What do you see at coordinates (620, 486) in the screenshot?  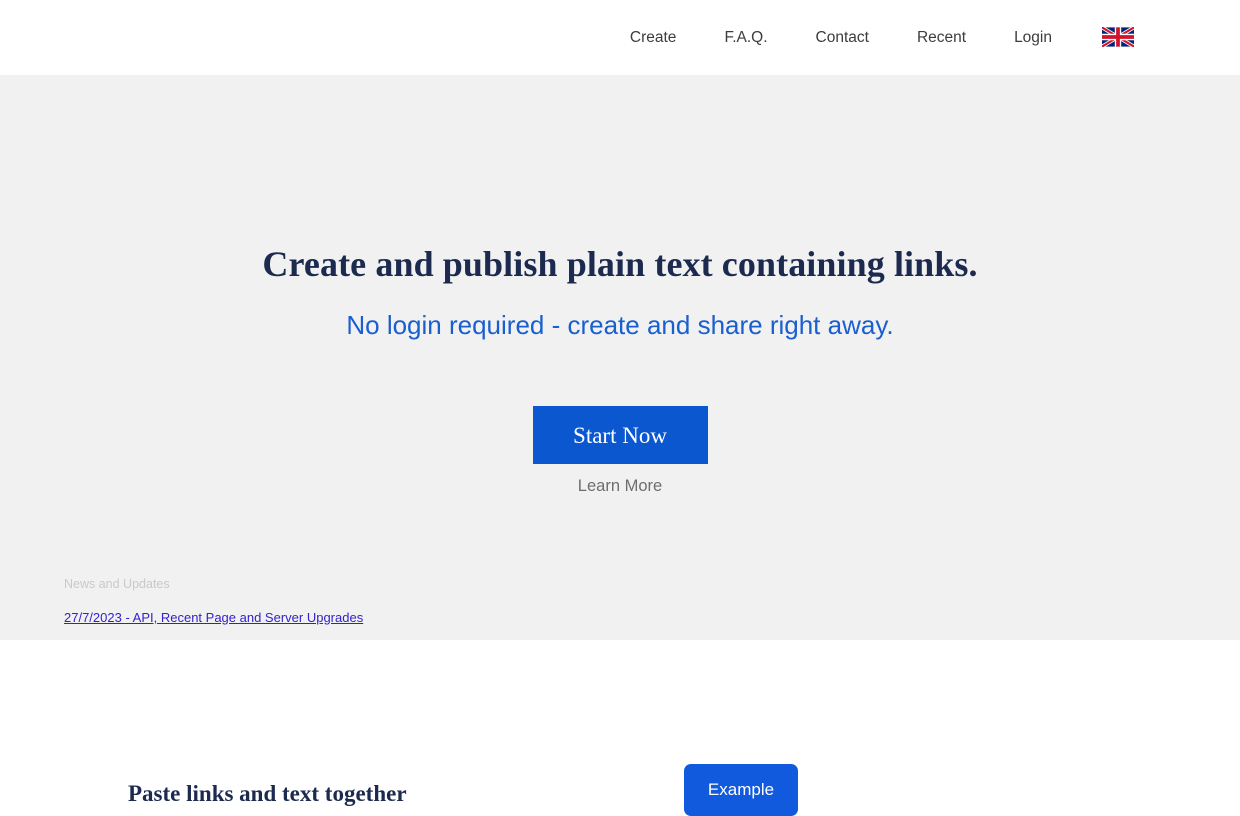 I see `learn-more-link: Learn More` at bounding box center [620, 486].